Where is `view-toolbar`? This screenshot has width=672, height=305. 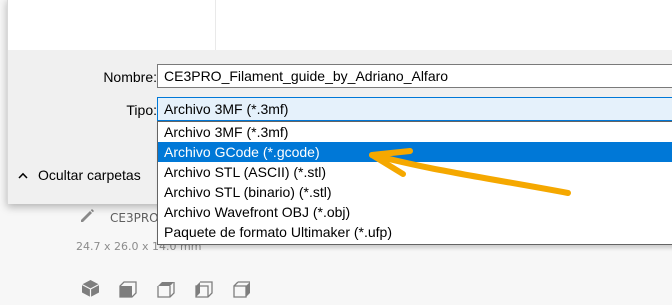 view-toolbar is located at coordinates (175, 288).